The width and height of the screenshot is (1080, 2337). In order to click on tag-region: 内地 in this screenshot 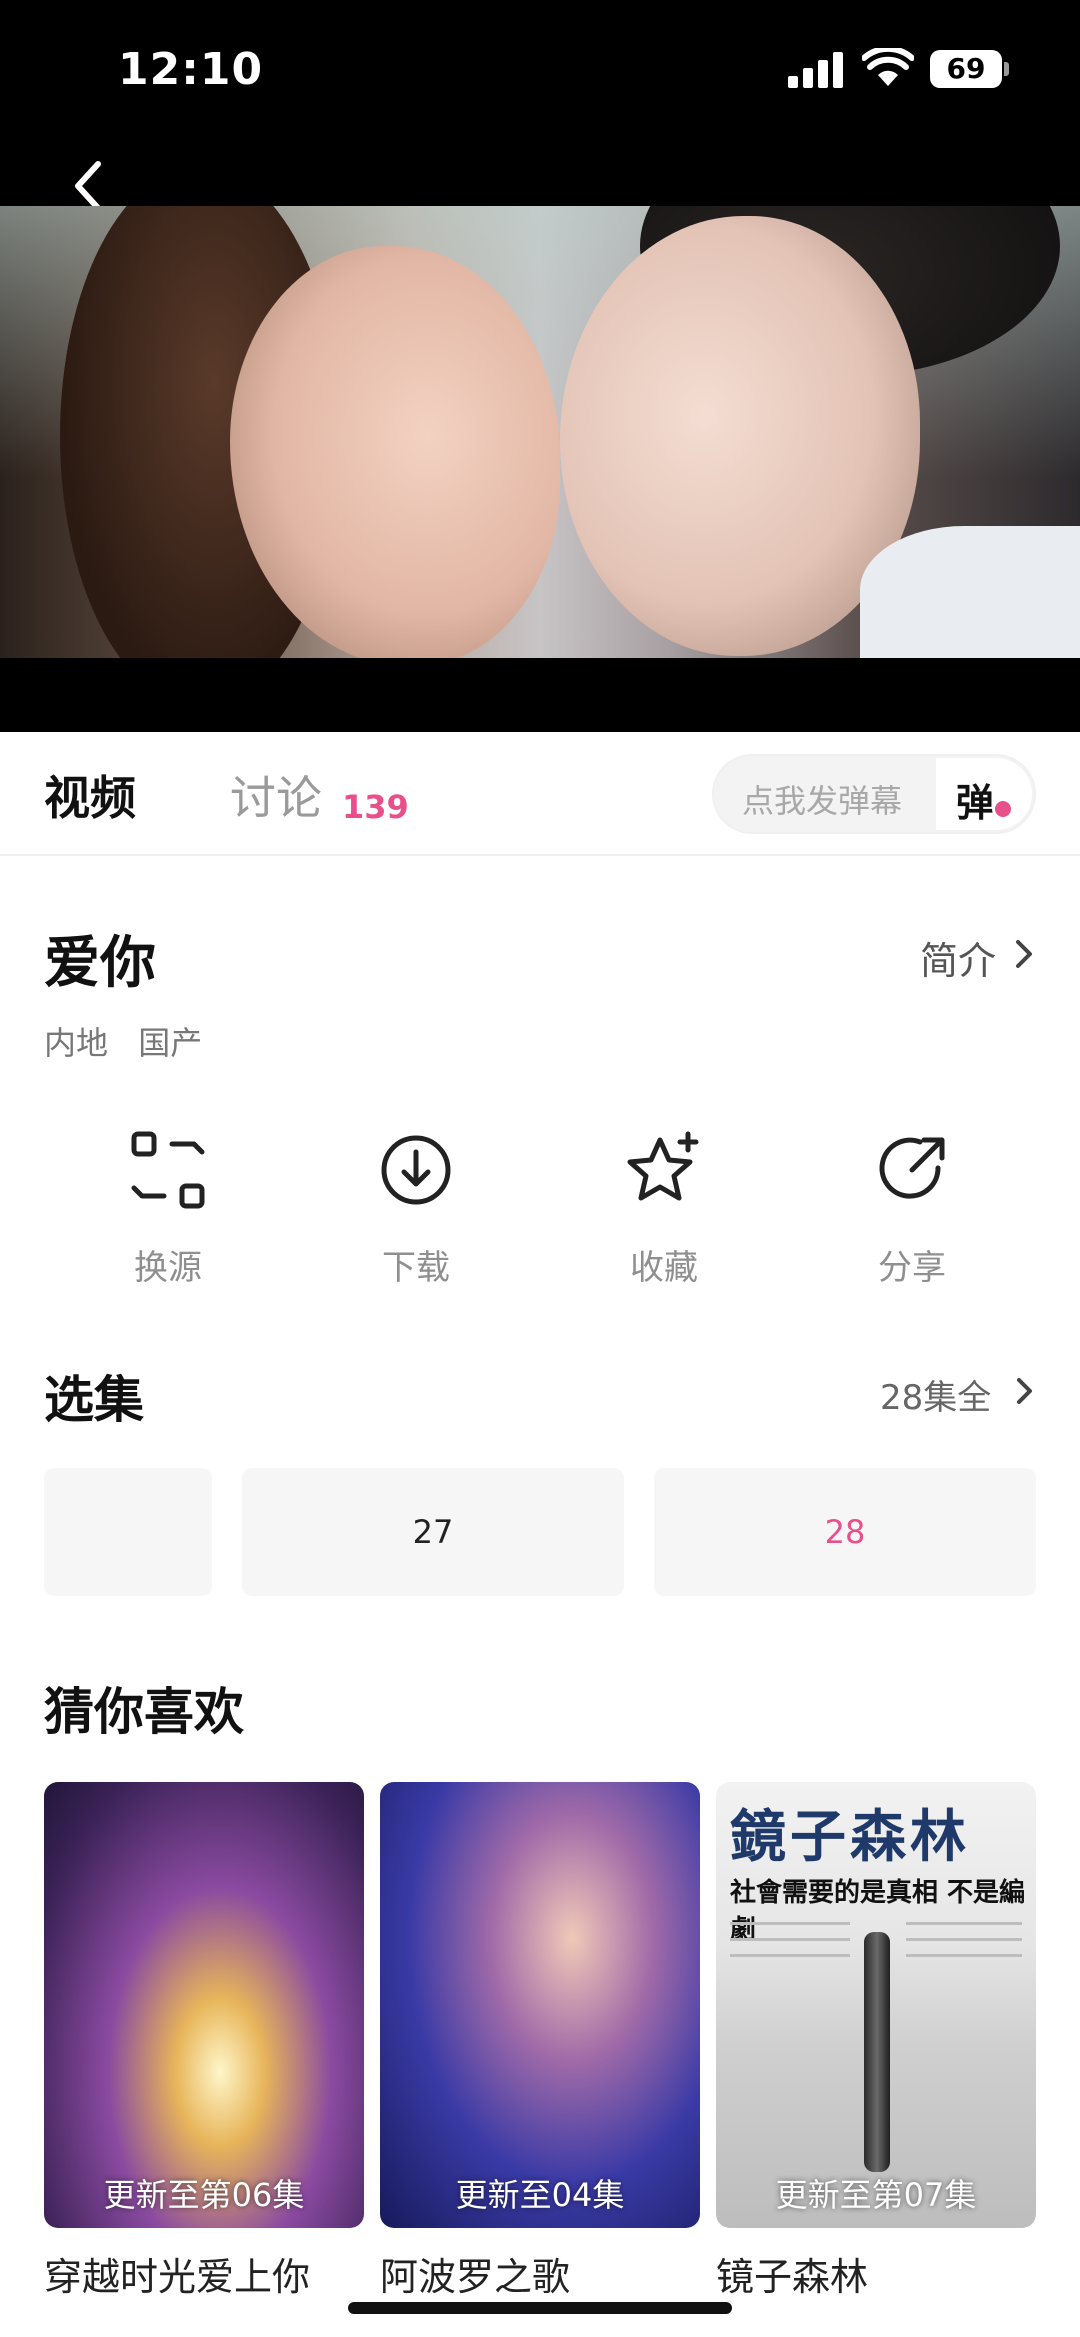, I will do `click(76, 1043)`.